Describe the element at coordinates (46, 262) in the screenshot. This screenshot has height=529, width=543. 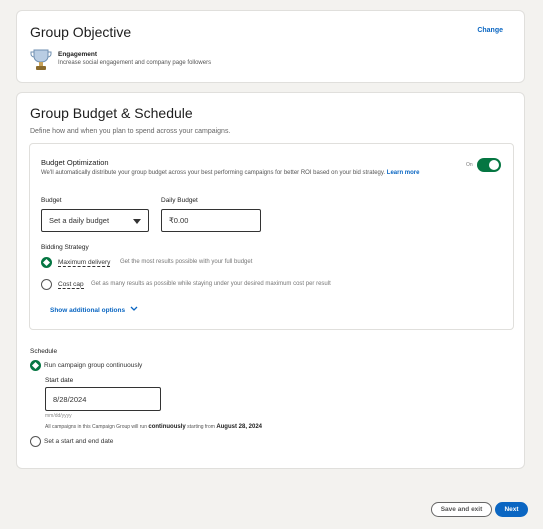
I see `radio-maximum-delivery` at that location.